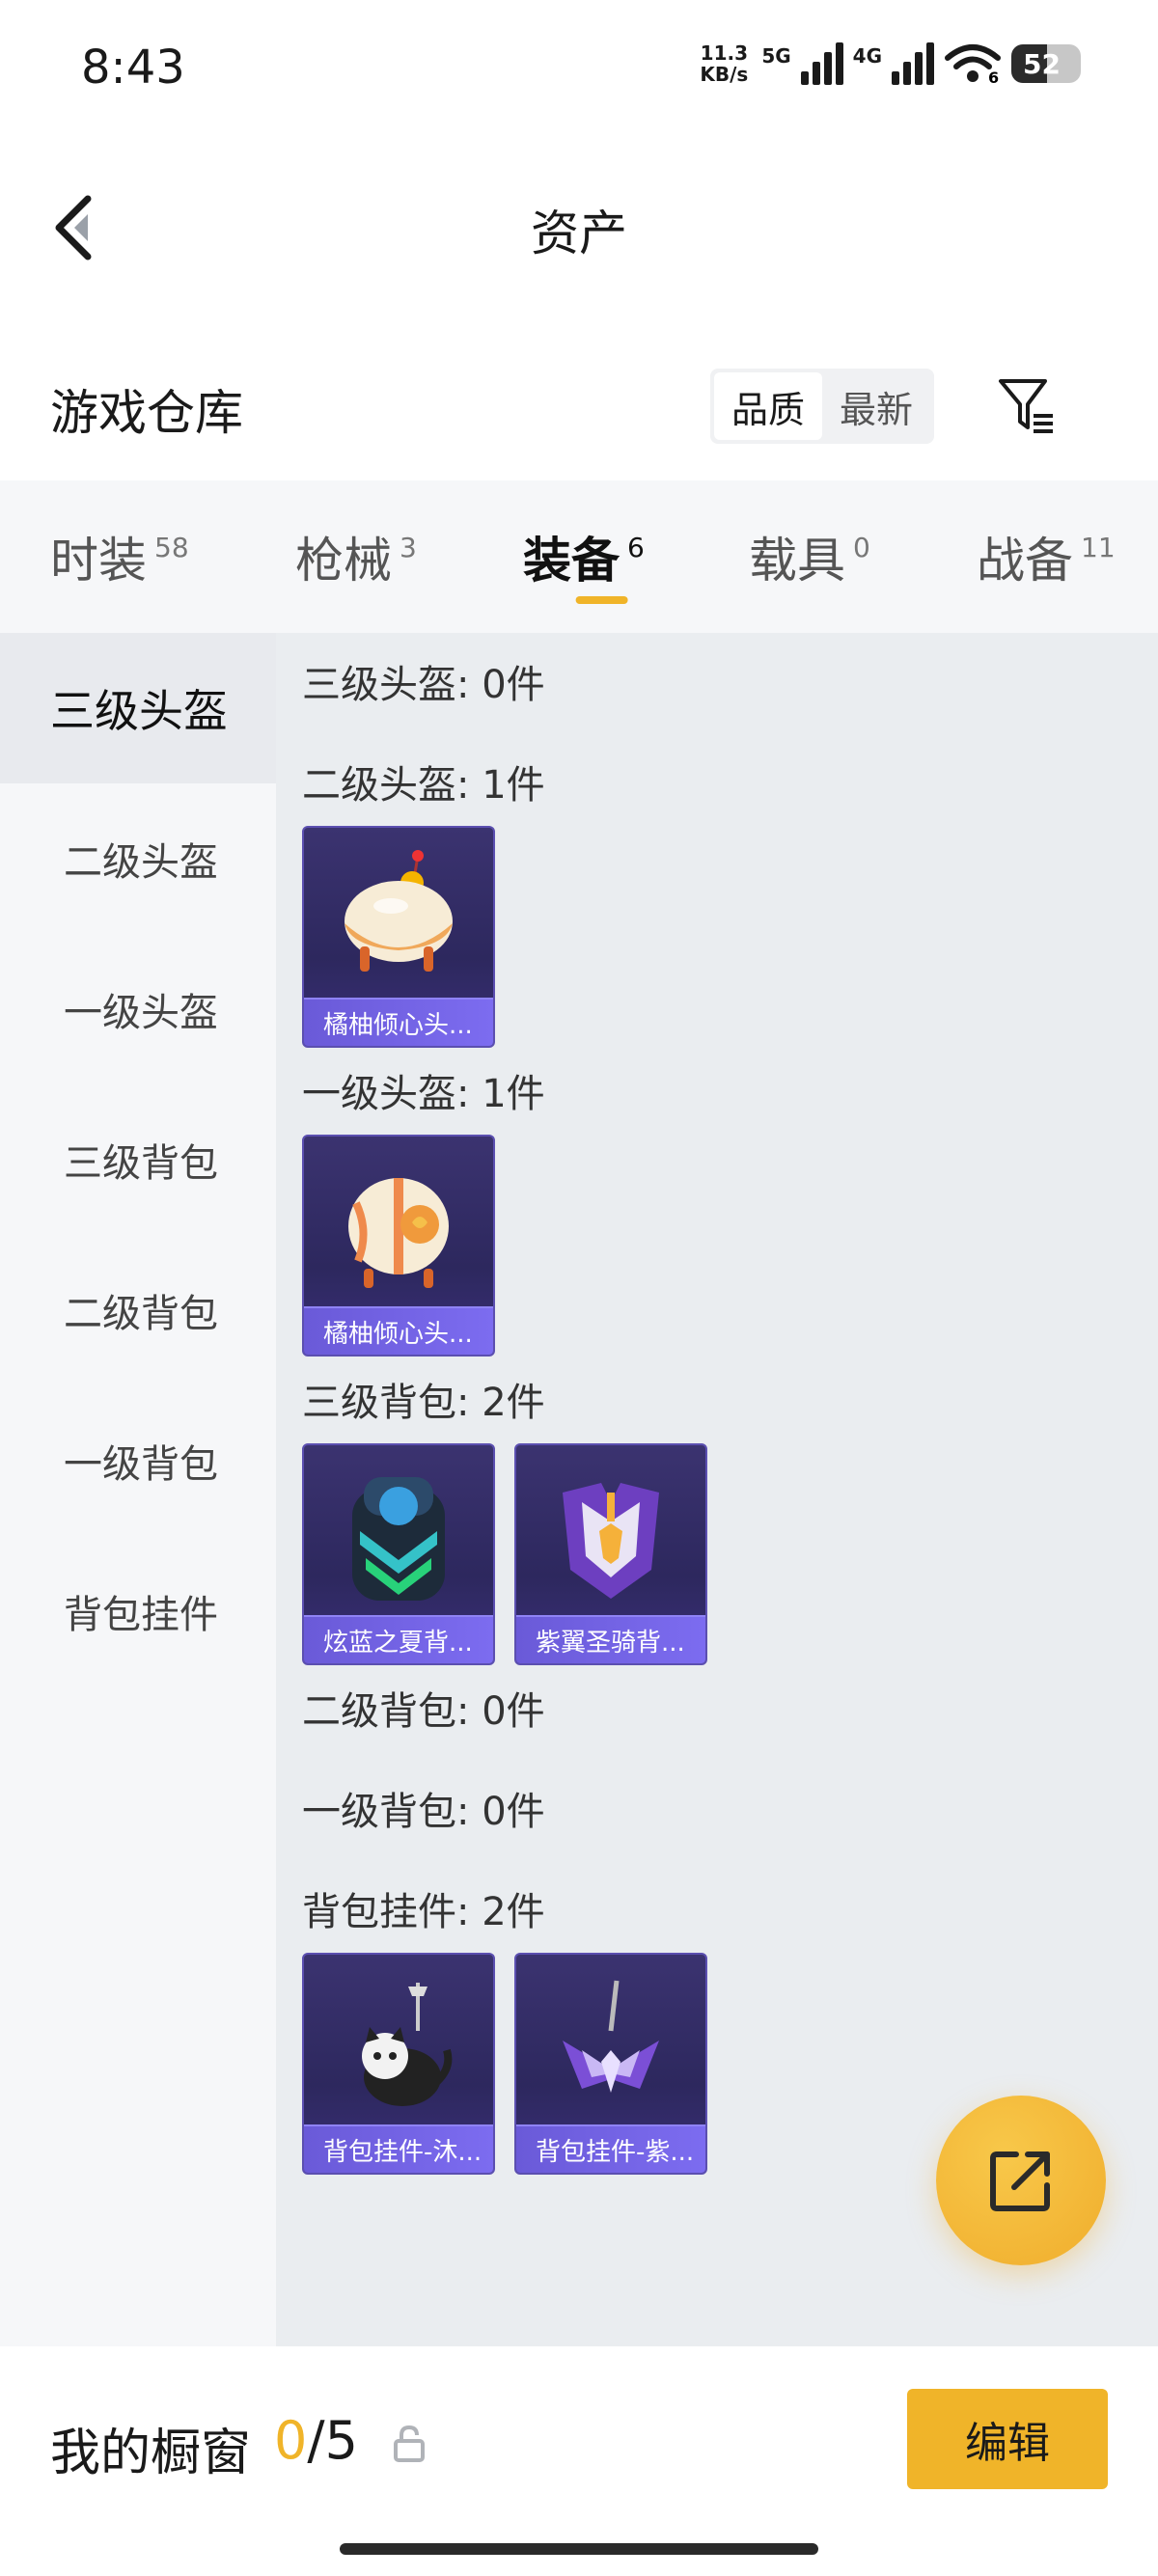 Image resolution: width=1158 pixels, height=2576 pixels. I want to click on status-time: 8:43, so click(133, 68).